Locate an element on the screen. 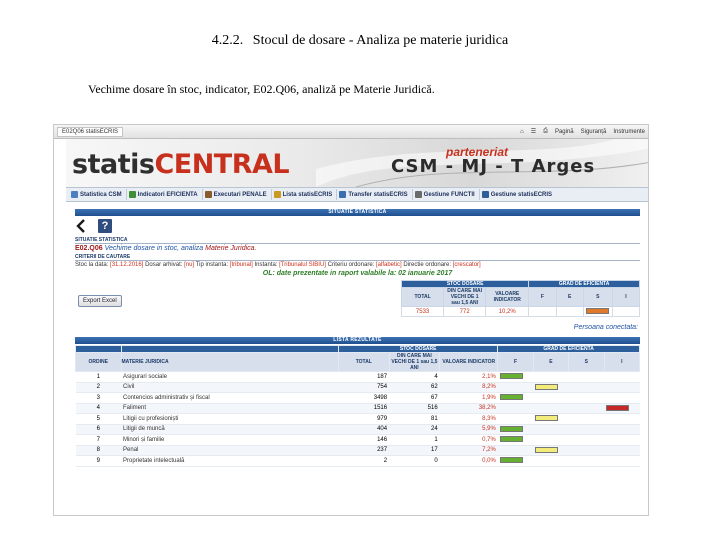 Image resolution: width=720 pixels, height=540 pixels. cell-ani: 0 is located at coordinates (414, 461).